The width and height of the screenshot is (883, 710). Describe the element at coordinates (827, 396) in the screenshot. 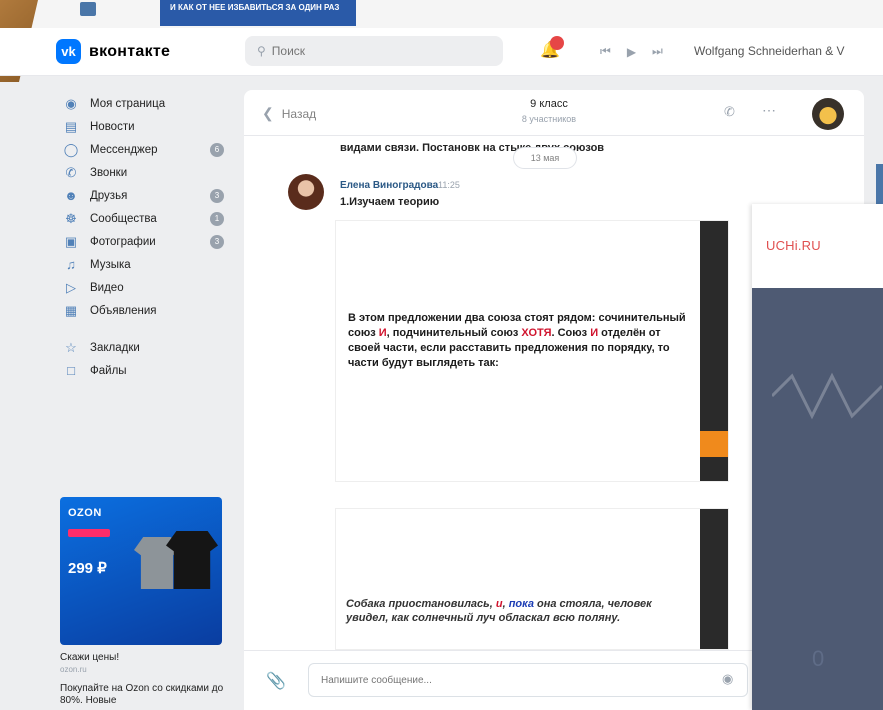

I see `uchi-wave-decoration` at that location.